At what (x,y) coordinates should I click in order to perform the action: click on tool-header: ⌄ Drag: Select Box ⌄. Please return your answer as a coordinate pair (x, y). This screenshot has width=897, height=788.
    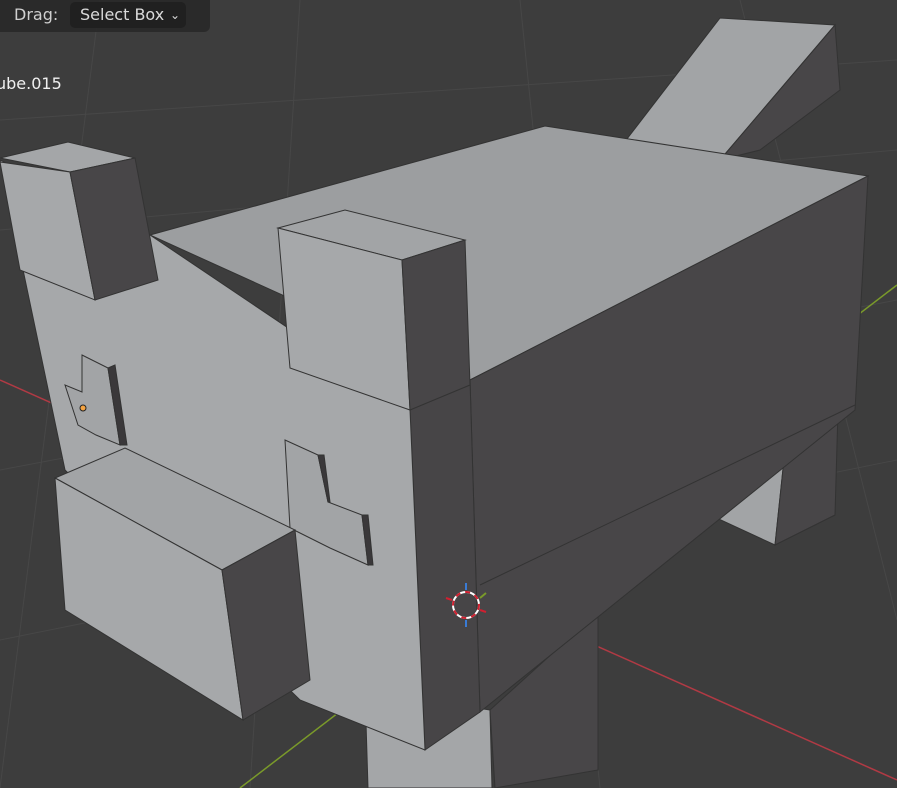
    Looking at the image, I should click on (105, 16).